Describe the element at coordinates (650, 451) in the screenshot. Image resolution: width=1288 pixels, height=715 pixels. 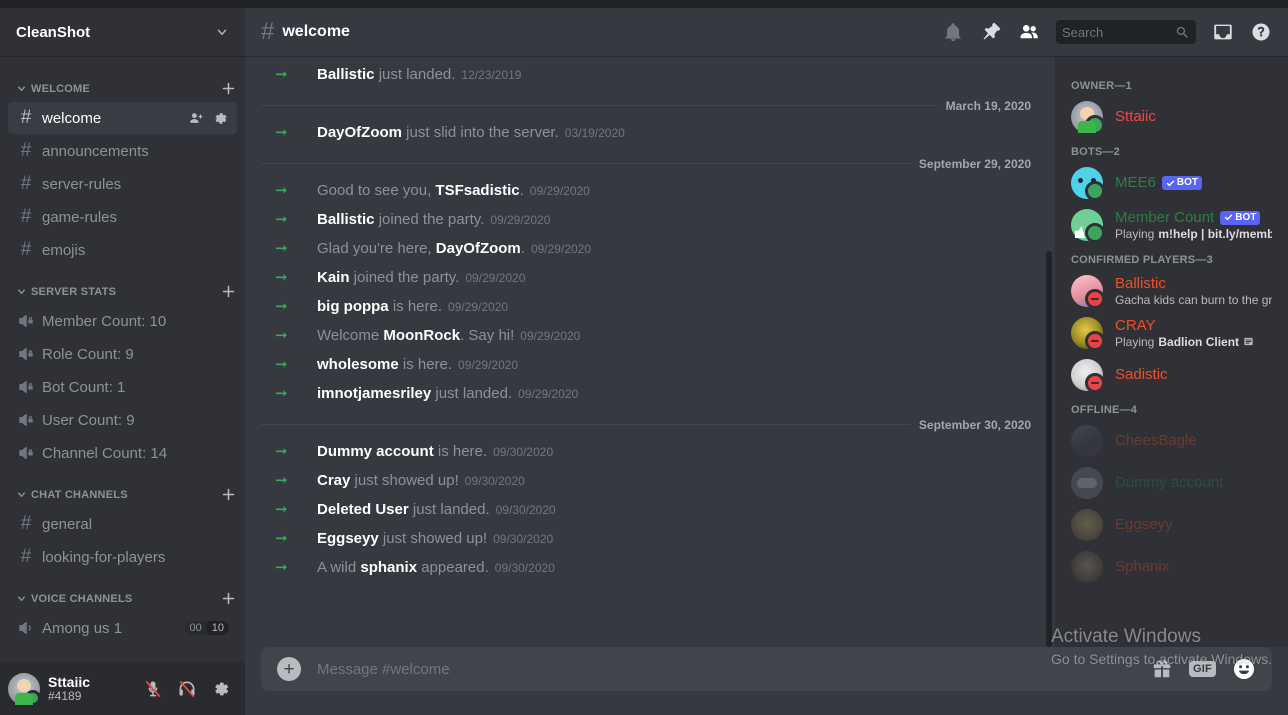
I see `system-message: ➞ Dummy account is here. 09/30/2020` at that location.